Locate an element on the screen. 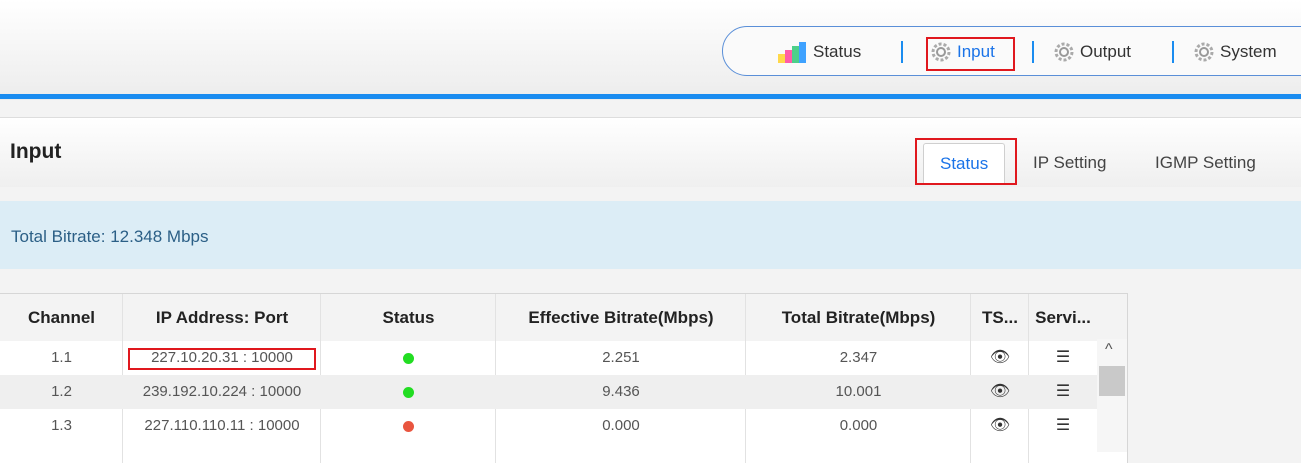 The height and width of the screenshot is (463, 1301). tab-ip-setting: IP Setting is located at coordinates (1069, 163).